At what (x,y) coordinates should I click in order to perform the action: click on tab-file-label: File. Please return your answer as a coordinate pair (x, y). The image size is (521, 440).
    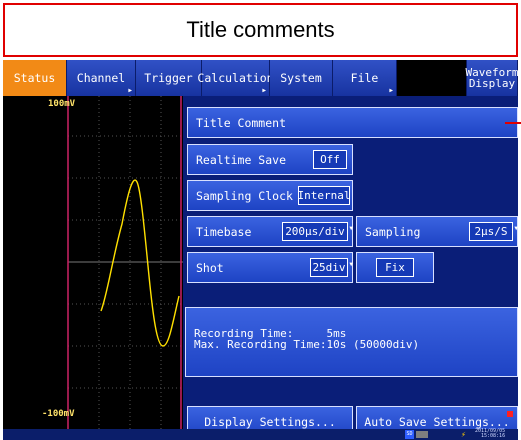
    Looking at the image, I should click on (364, 78).